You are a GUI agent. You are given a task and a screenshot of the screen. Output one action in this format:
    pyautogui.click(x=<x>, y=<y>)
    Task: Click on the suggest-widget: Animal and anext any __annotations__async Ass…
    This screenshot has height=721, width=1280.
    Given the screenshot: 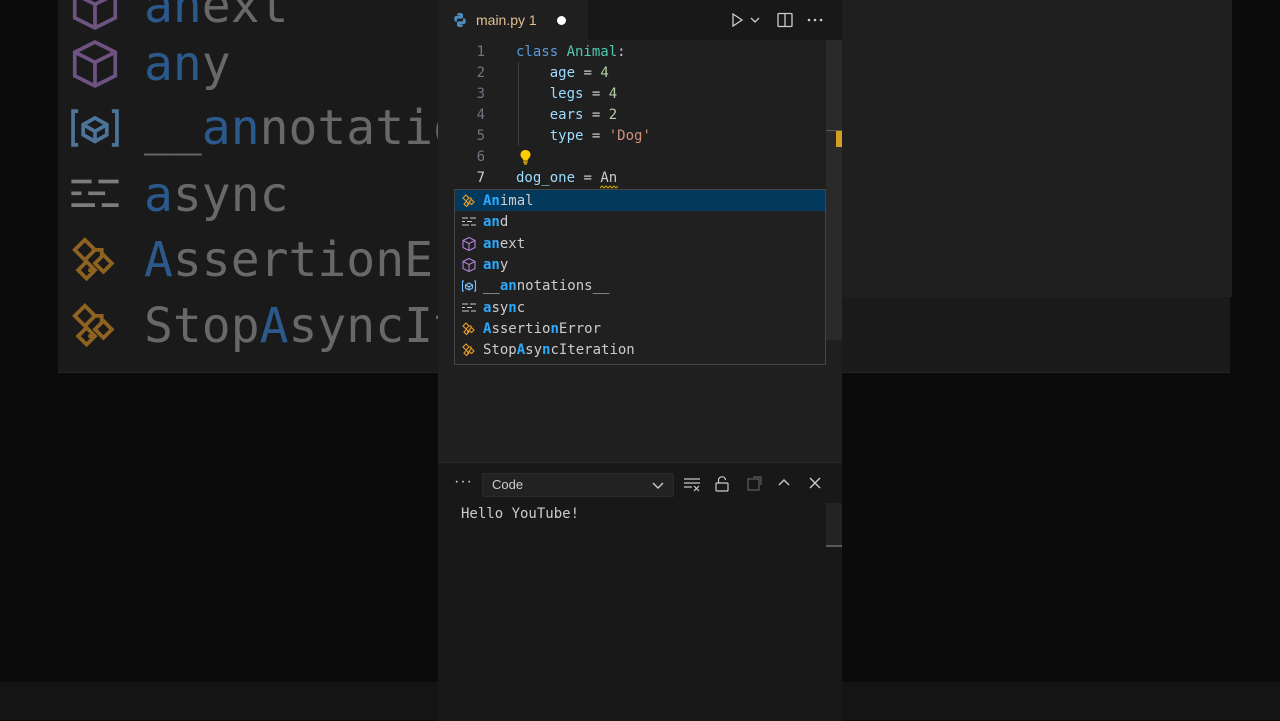 What is the action you would take?
    pyautogui.click(x=640, y=277)
    